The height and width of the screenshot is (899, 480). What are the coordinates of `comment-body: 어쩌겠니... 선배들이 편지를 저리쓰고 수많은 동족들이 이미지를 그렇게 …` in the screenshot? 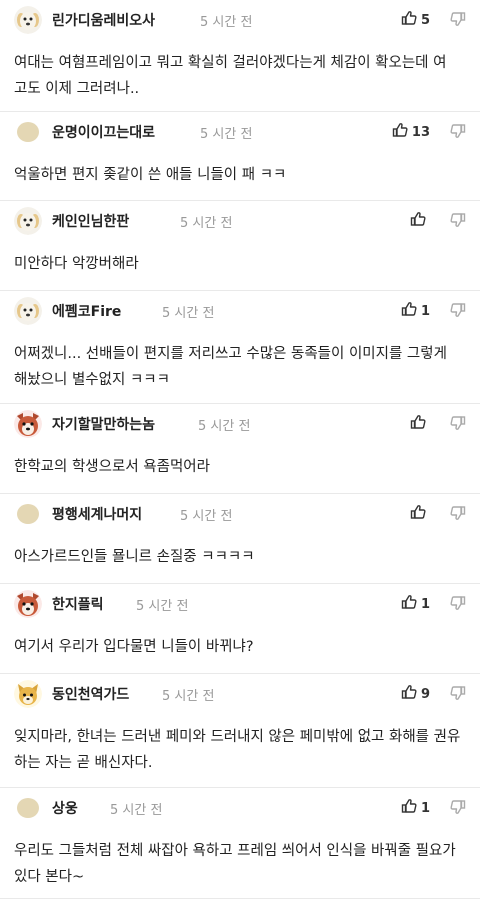 It's located at (230, 367).